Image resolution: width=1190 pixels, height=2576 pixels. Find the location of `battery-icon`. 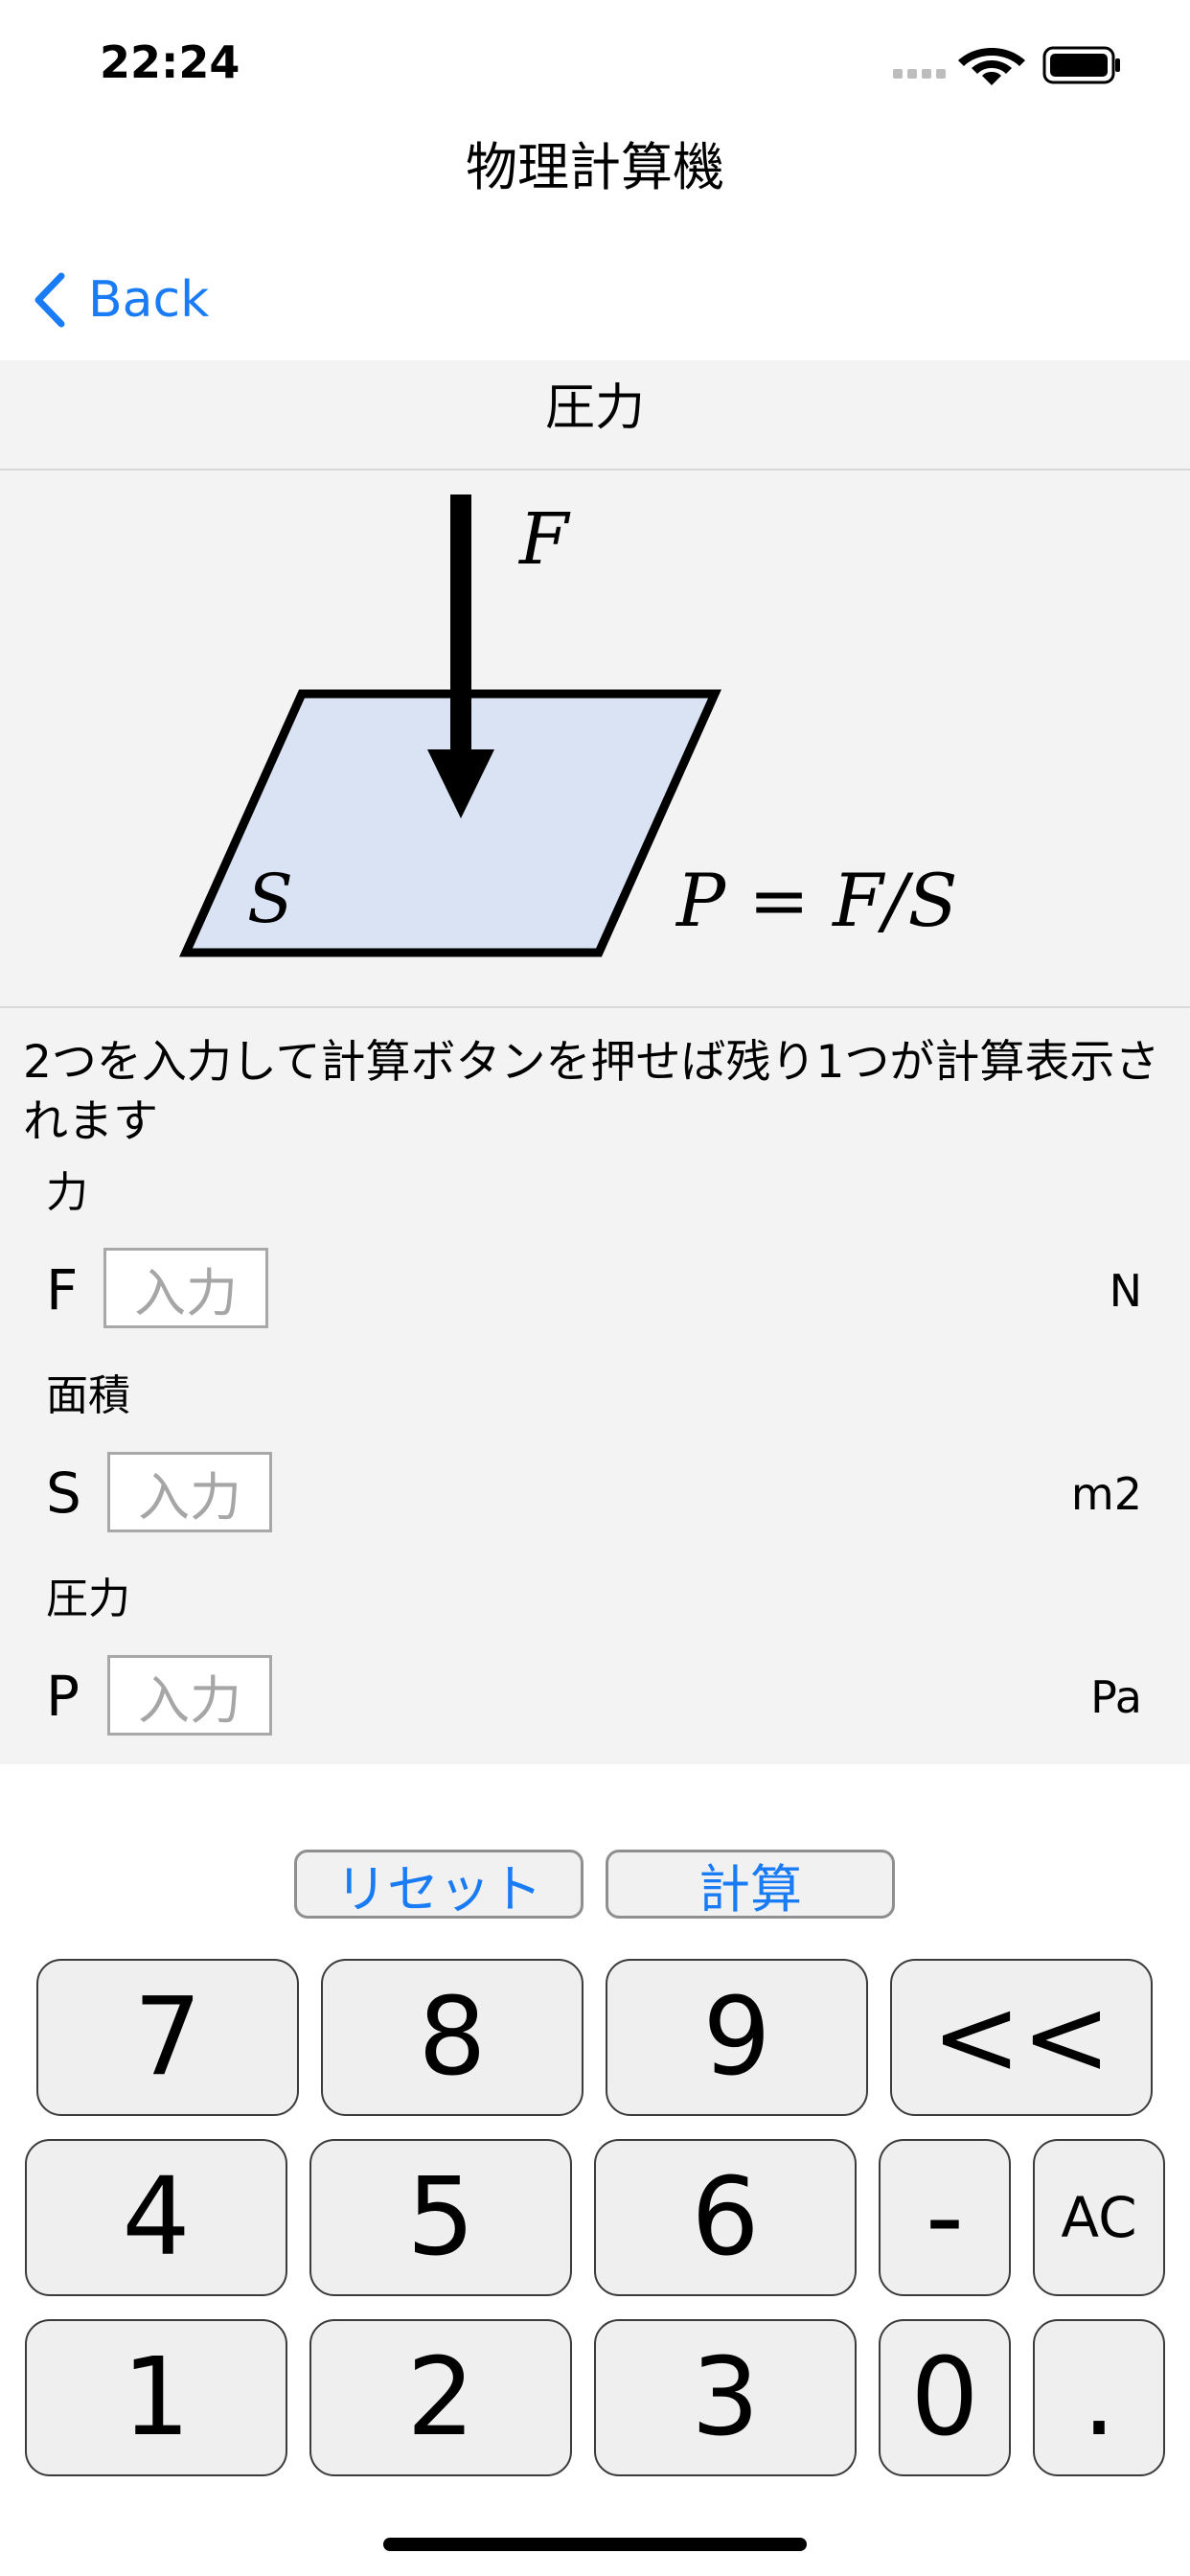

battery-icon is located at coordinates (1081, 65).